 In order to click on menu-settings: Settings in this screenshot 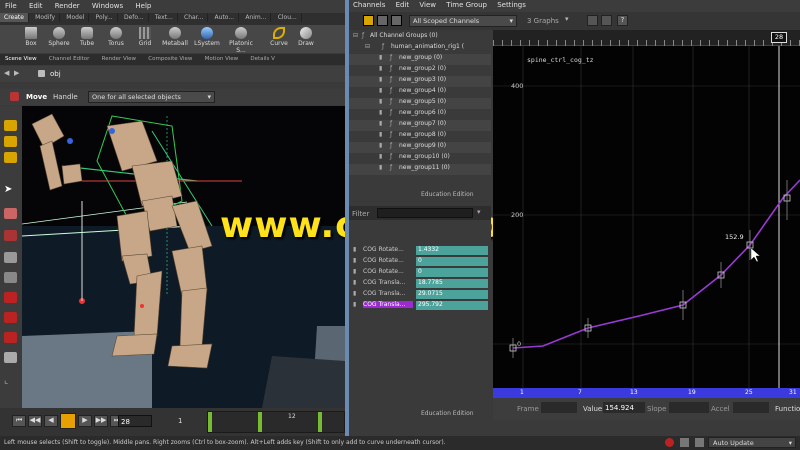, I will do `click(511, 5)`.